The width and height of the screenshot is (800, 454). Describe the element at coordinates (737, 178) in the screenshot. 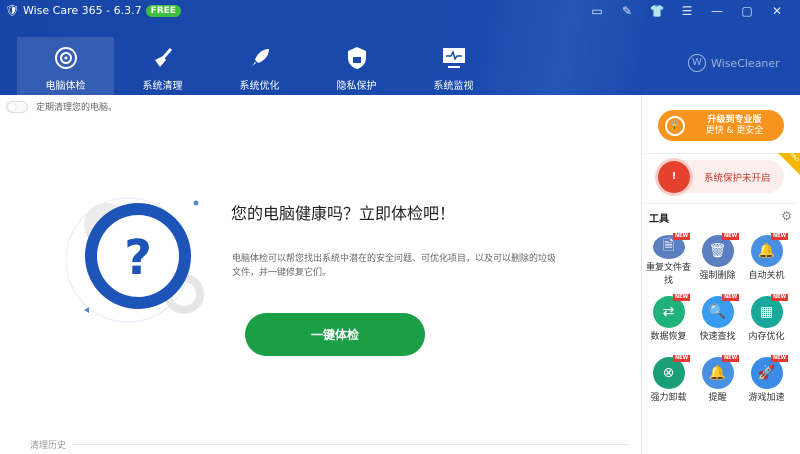

I see `protection-label: 系统保护未开启` at that location.